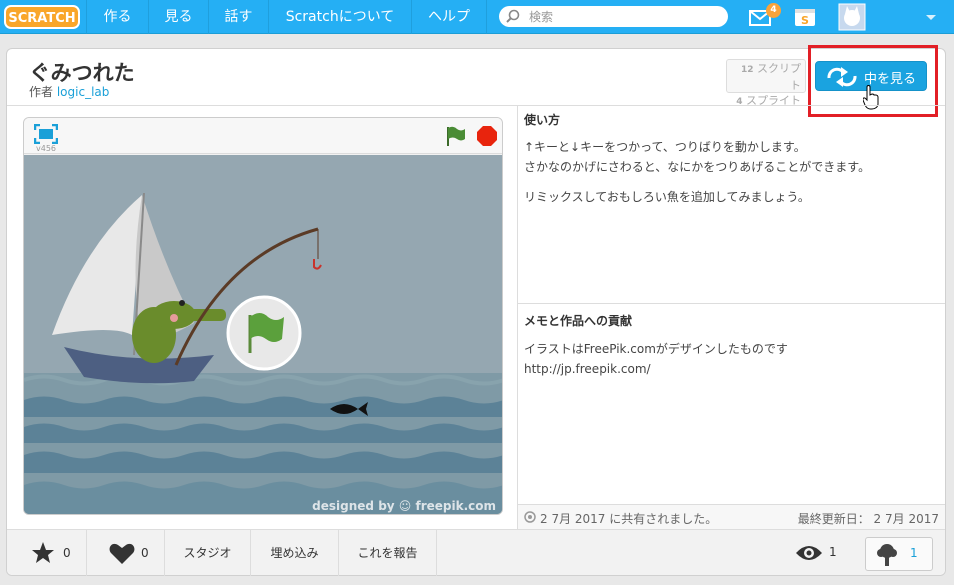 This screenshot has height=585, width=954. I want to click on updated-date: 最終更新日： 2 7月 2017, so click(868, 519).